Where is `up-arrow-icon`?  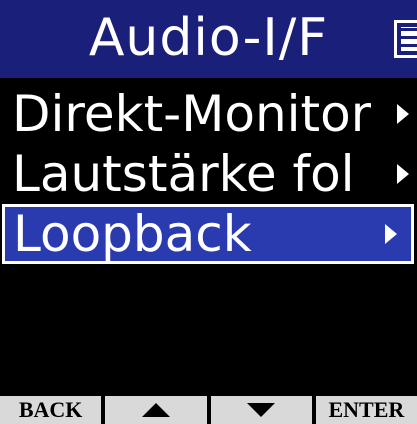
up-arrow-icon is located at coordinates (155, 410).